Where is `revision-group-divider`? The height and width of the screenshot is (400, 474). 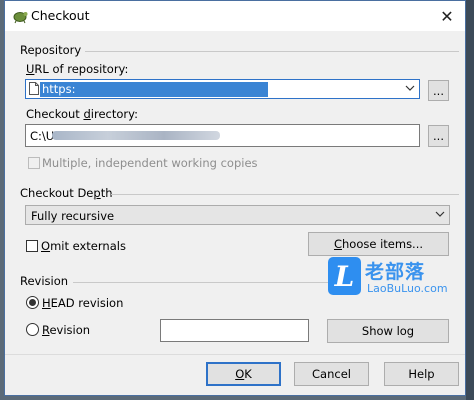
revision-group-divider is located at coordinates (204, 282).